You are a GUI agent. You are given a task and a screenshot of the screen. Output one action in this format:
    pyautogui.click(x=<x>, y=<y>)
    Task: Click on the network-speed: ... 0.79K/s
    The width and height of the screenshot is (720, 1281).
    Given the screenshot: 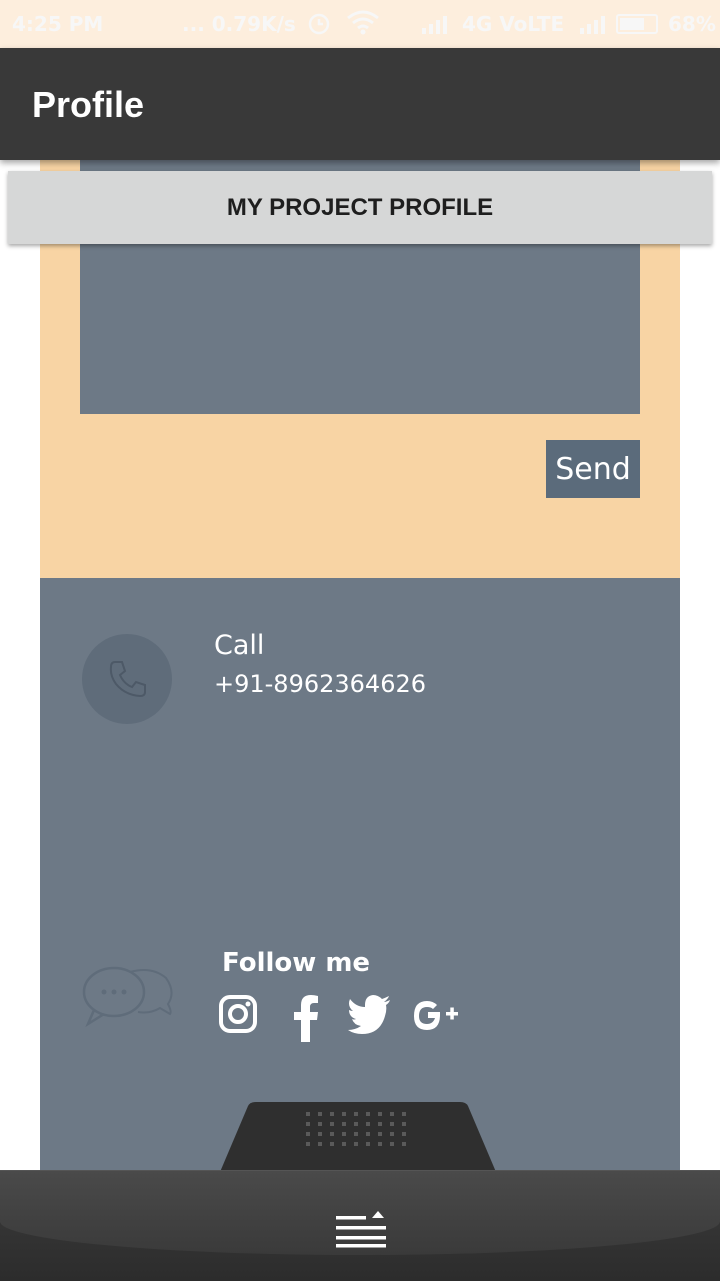 What is the action you would take?
    pyautogui.click(x=239, y=24)
    